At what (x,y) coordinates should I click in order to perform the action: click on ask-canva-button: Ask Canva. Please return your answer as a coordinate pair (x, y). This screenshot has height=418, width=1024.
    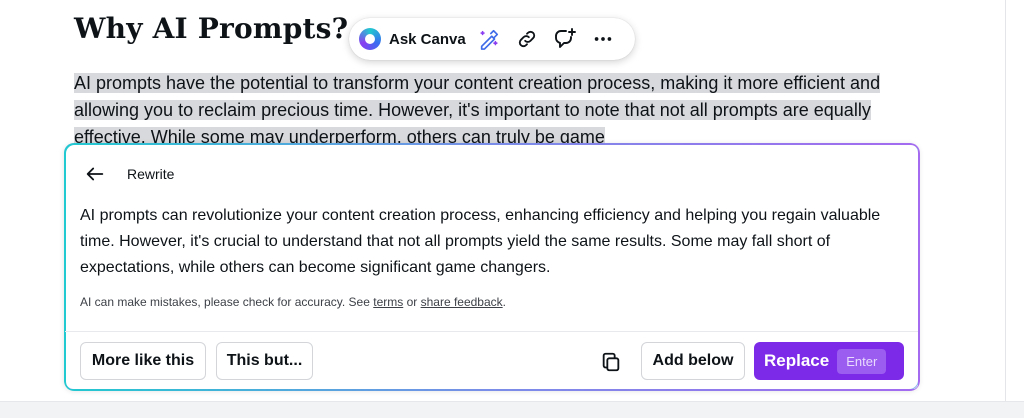
    Looking at the image, I should click on (427, 39).